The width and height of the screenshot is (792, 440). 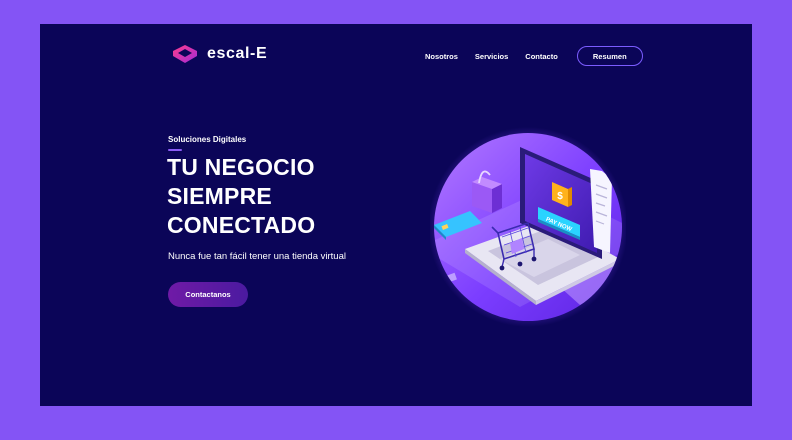 What do you see at coordinates (609, 56) in the screenshot?
I see `resumen-button: Resumen` at bounding box center [609, 56].